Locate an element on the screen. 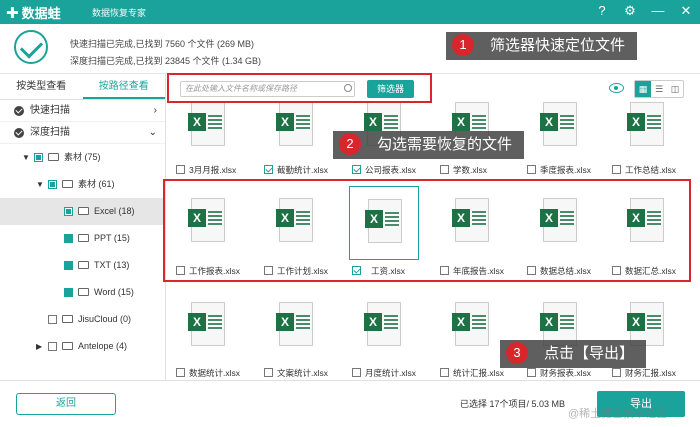 Image resolution: width=700 pixels, height=427 pixels. tree-item-label: 素材 (61) is located at coordinates (96, 184).